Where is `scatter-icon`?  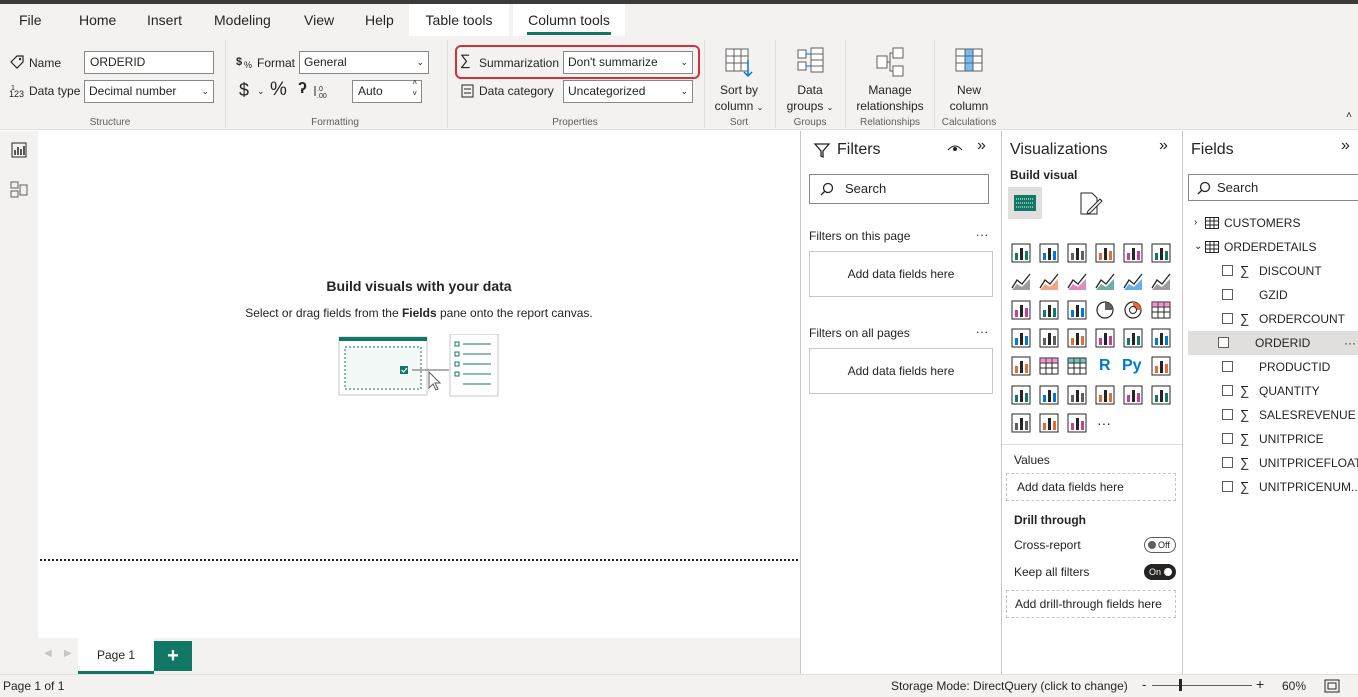
scatter-icon is located at coordinates (1077, 310).